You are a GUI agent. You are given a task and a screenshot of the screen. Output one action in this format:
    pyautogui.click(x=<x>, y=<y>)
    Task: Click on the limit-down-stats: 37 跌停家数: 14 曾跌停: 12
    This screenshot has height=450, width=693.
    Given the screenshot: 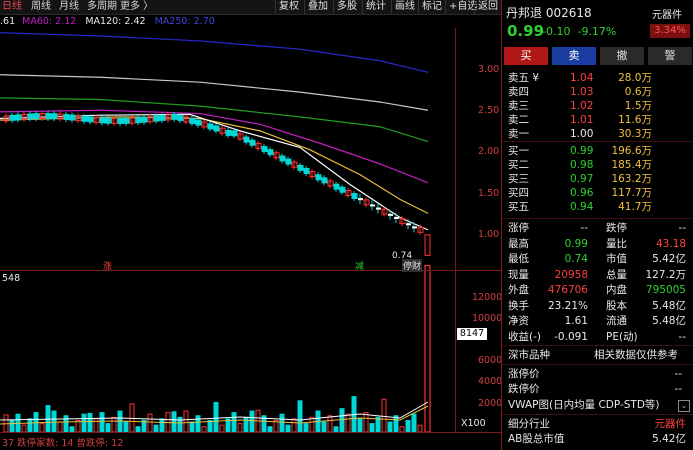 What is the action you would take?
    pyautogui.click(x=63, y=443)
    